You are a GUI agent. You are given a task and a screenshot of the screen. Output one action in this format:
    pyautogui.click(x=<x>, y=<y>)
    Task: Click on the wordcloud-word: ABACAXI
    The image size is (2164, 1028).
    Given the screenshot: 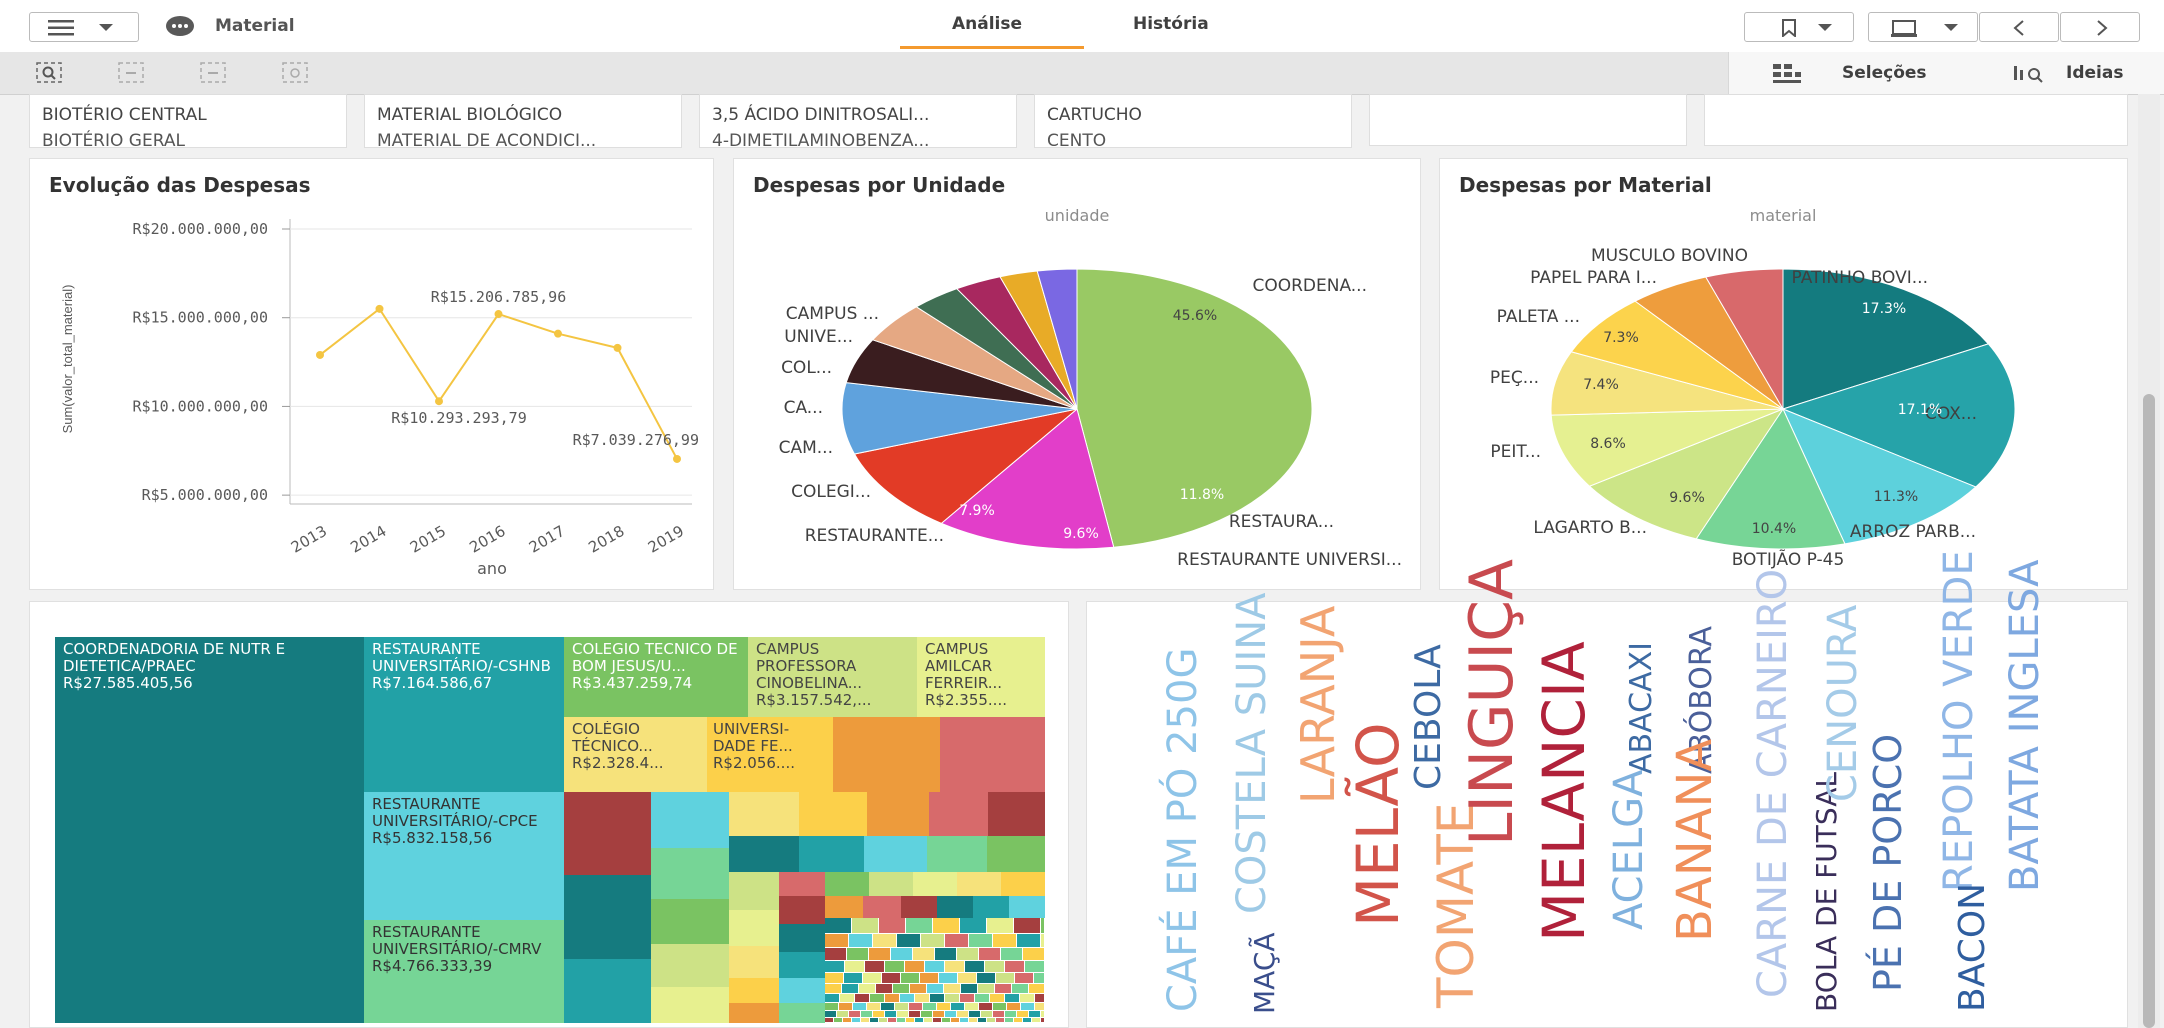 What is the action you would take?
    pyautogui.click(x=1641, y=708)
    